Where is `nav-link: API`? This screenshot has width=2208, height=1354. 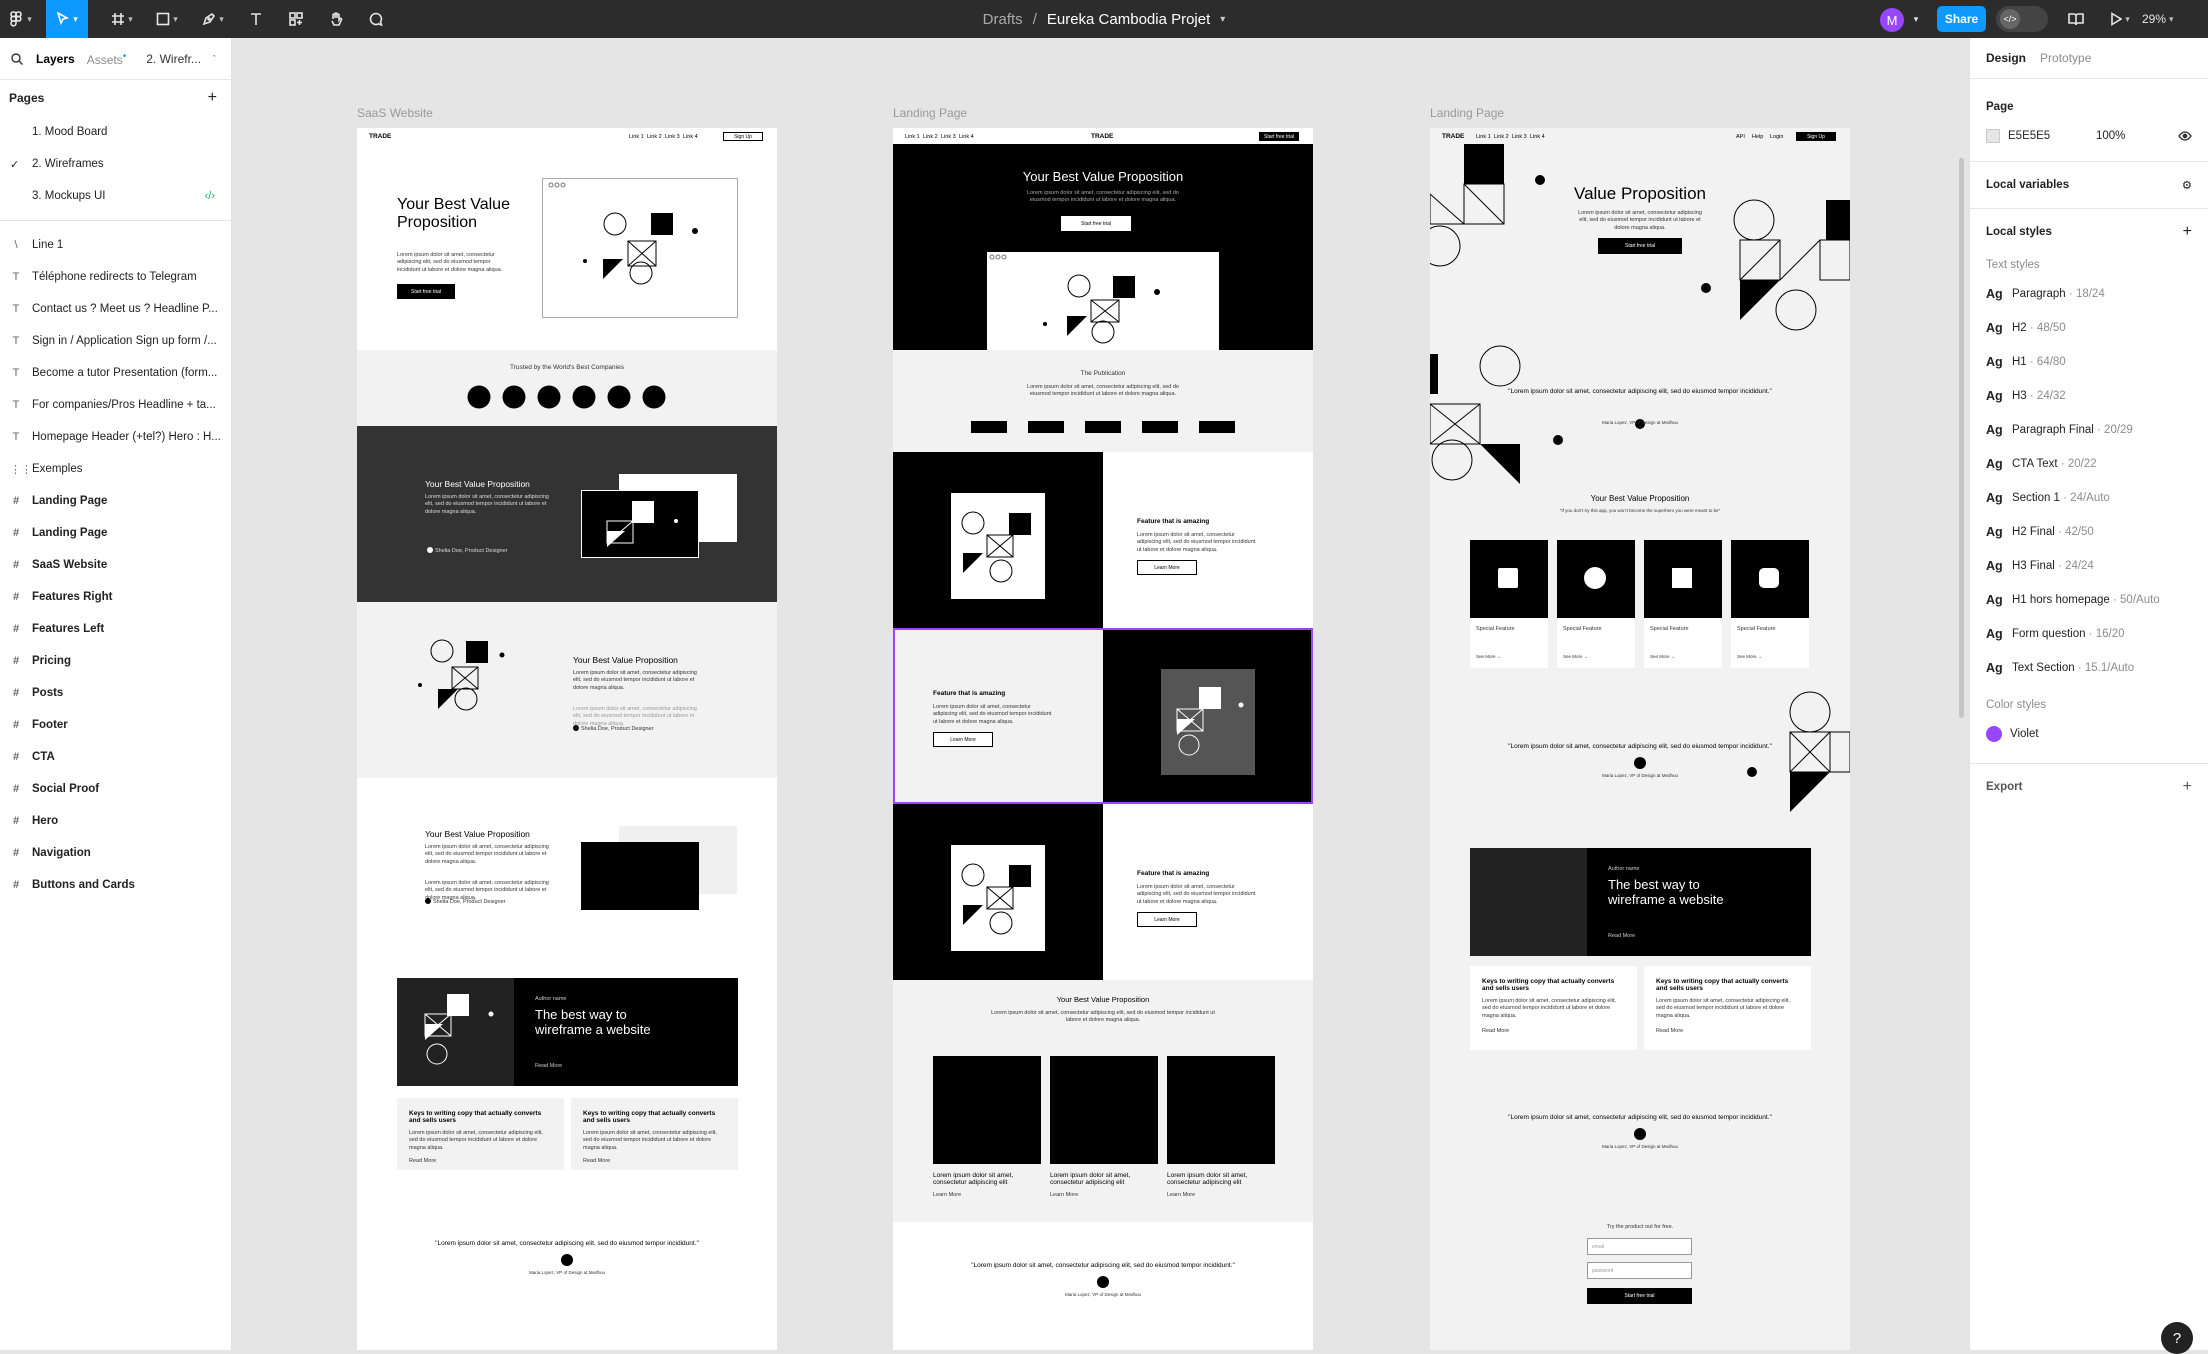 nav-link: API is located at coordinates (1740, 137).